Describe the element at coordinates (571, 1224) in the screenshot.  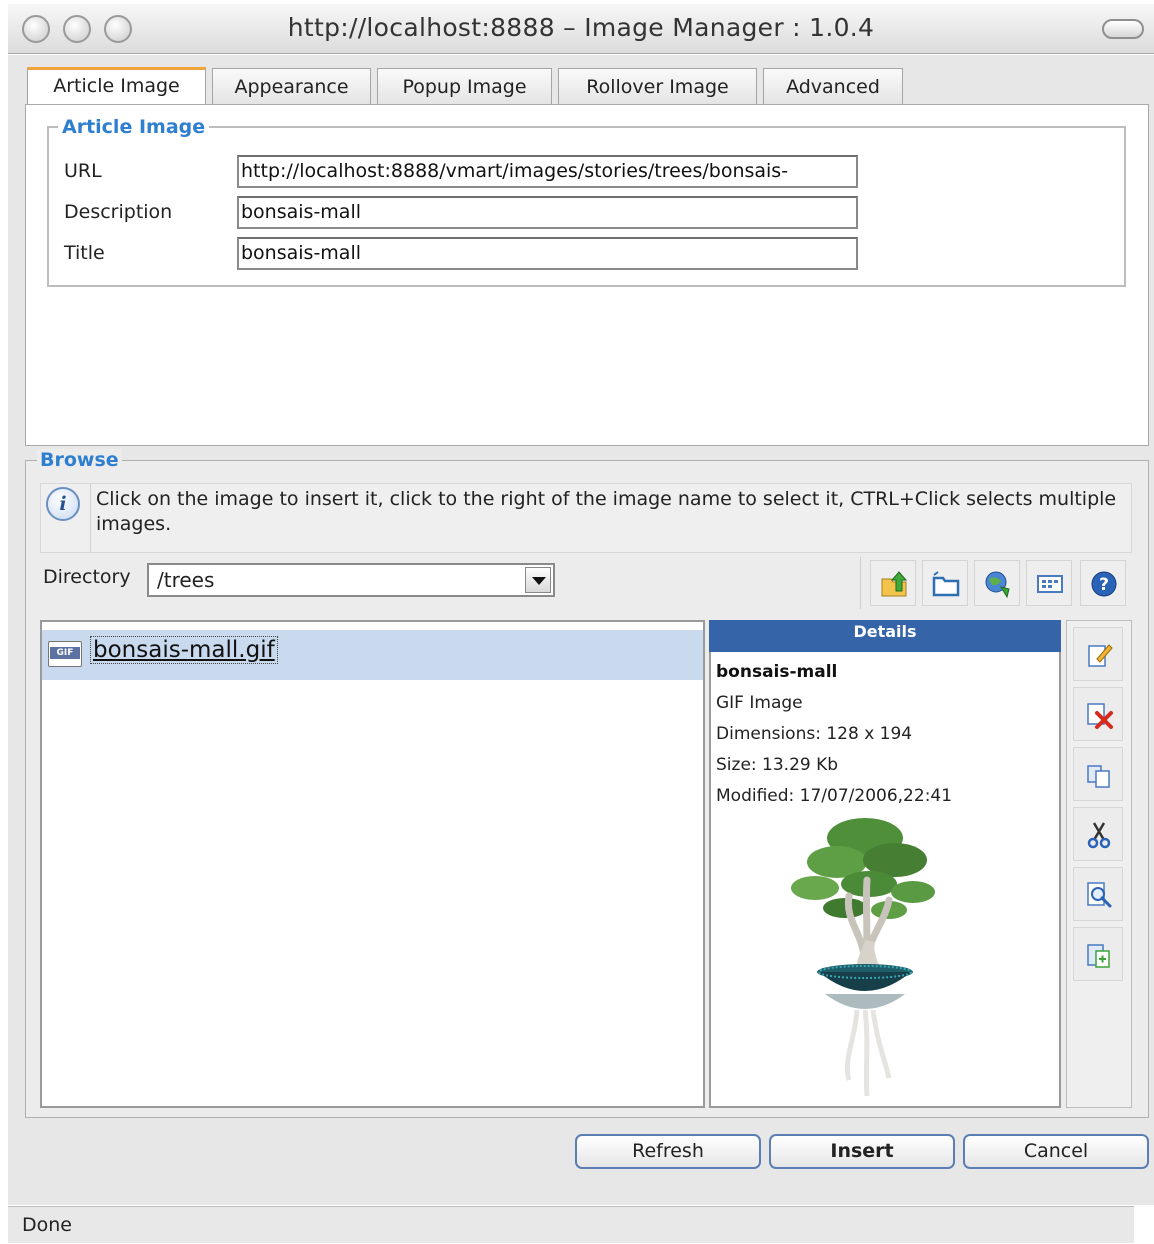
I see `status-bar: Done` at that location.